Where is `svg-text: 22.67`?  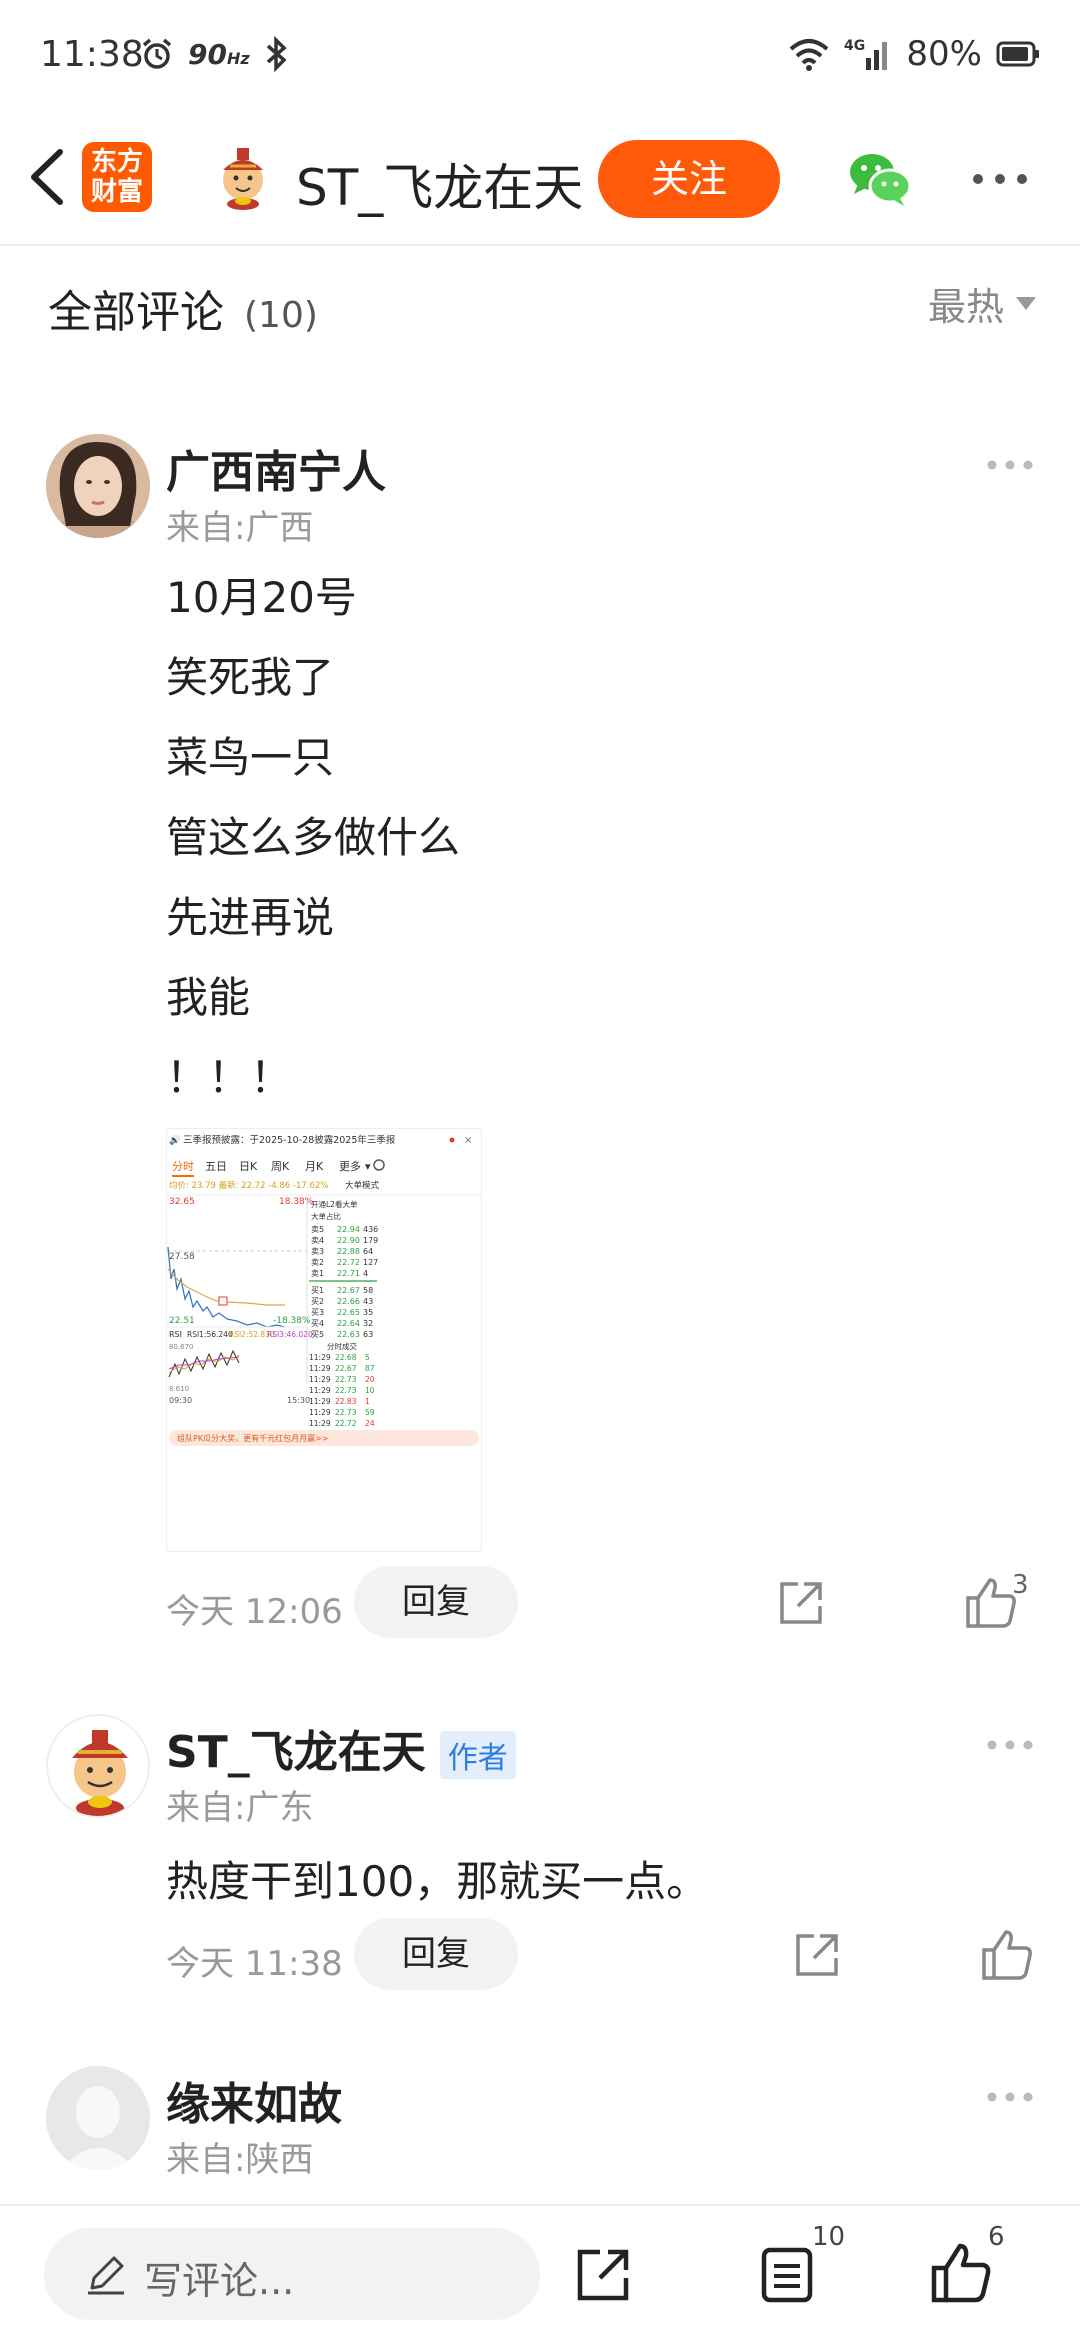 svg-text: 22.67 is located at coordinates (346, 1368).